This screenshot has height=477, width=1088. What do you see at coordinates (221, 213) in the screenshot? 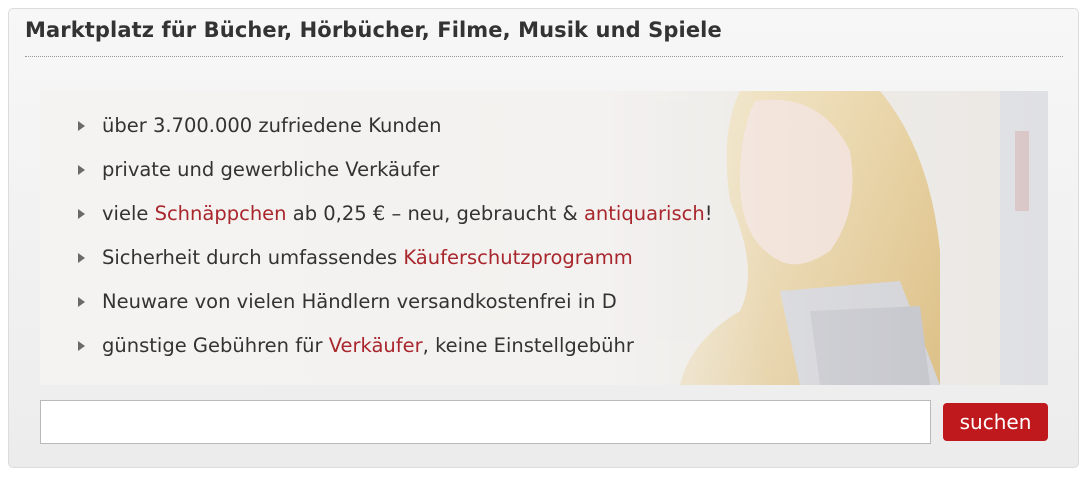
I see `feature-link: Schnäppchen` at bounding box center [221, 213].